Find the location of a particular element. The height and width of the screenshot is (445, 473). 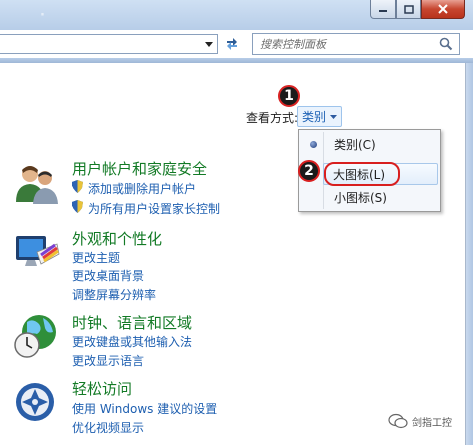

step-2-number: 2 is located at coordinates (309, 171).